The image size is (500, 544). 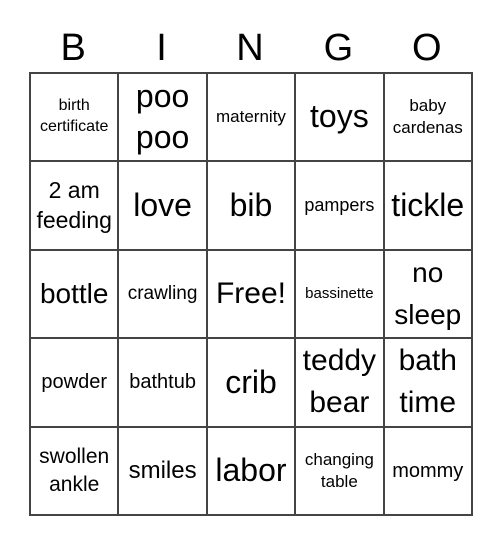 I want to click on free-space-cell: Free!, so click(x=251, y=294).